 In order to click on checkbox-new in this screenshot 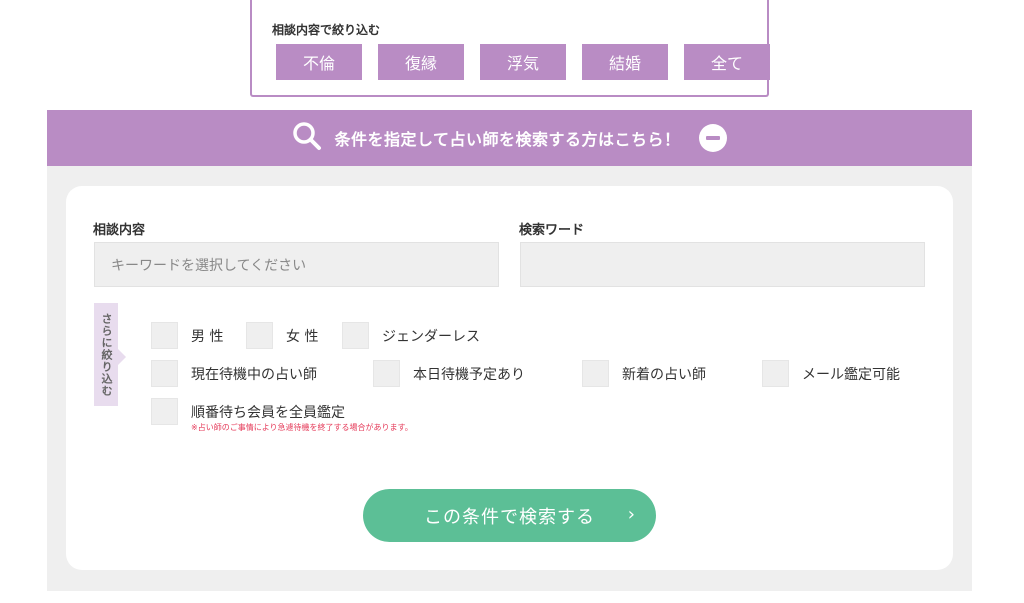, I will do `click(595, 373)`.